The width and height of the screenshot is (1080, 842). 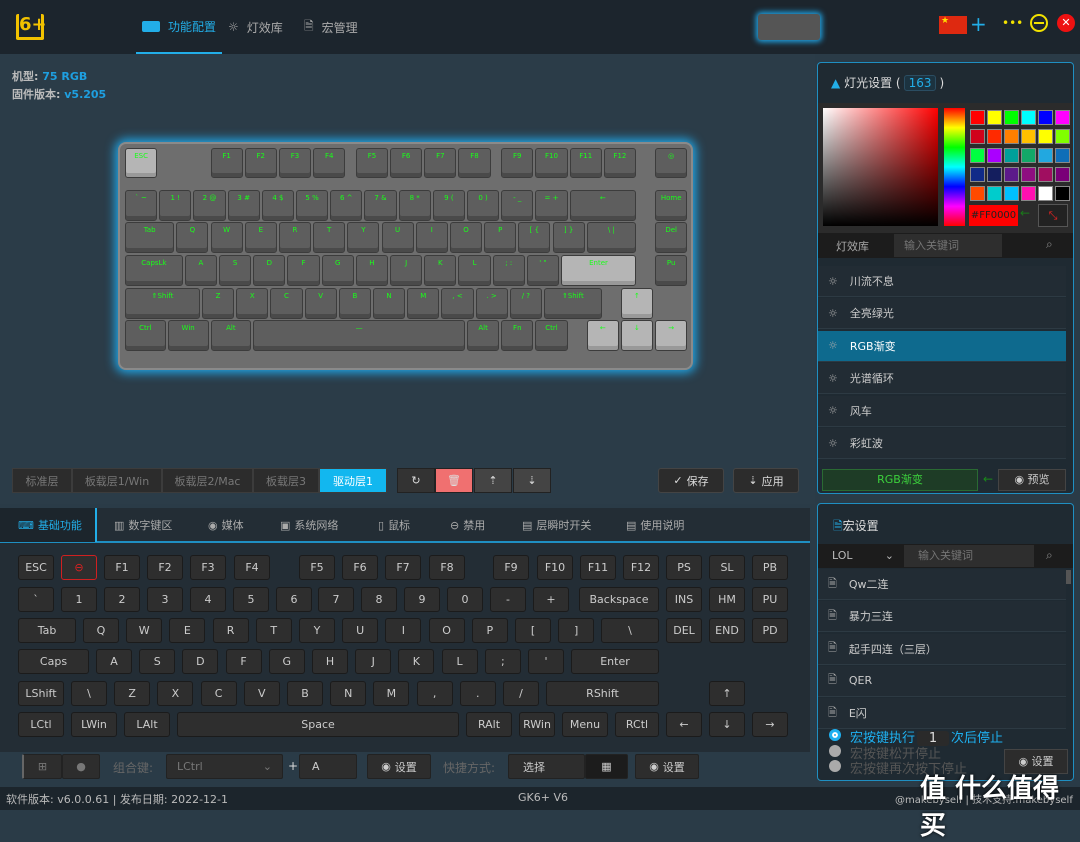 I want to click on virtual-key: X, so click(x=175, y=693).